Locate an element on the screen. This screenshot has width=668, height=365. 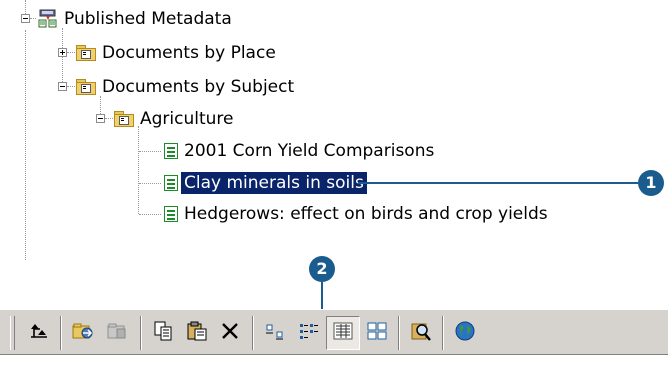
connect-folder-icon is located at coordinates (83, 333).